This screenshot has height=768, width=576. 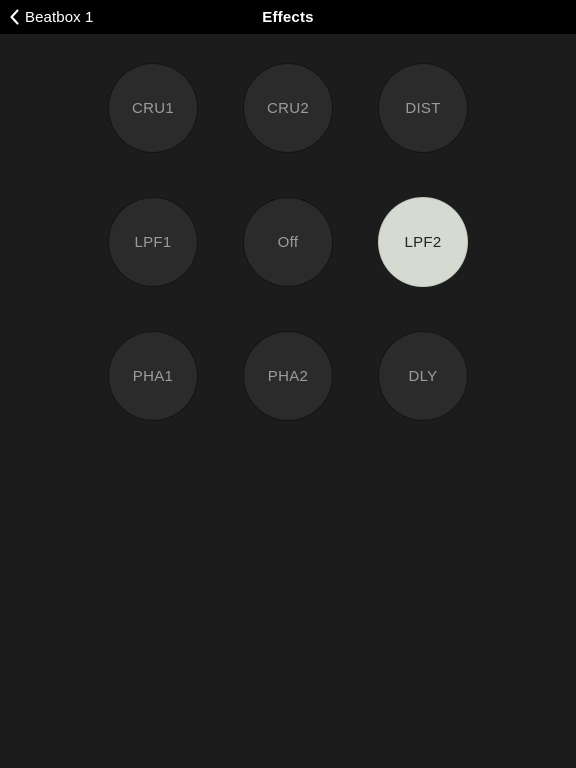 I want to click on effect-pad-label: DLY, so click(x=423, y=376).